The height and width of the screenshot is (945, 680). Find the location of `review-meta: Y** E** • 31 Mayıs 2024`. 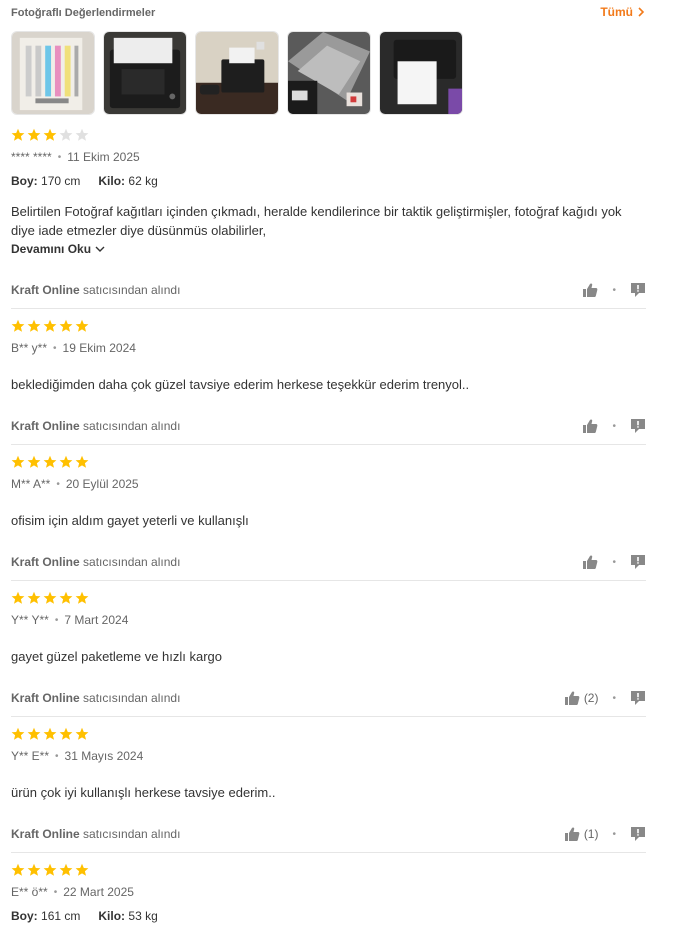

review-meta: Y** E** • 31 Mayıs 2024 is located at coordinates (328, 756).